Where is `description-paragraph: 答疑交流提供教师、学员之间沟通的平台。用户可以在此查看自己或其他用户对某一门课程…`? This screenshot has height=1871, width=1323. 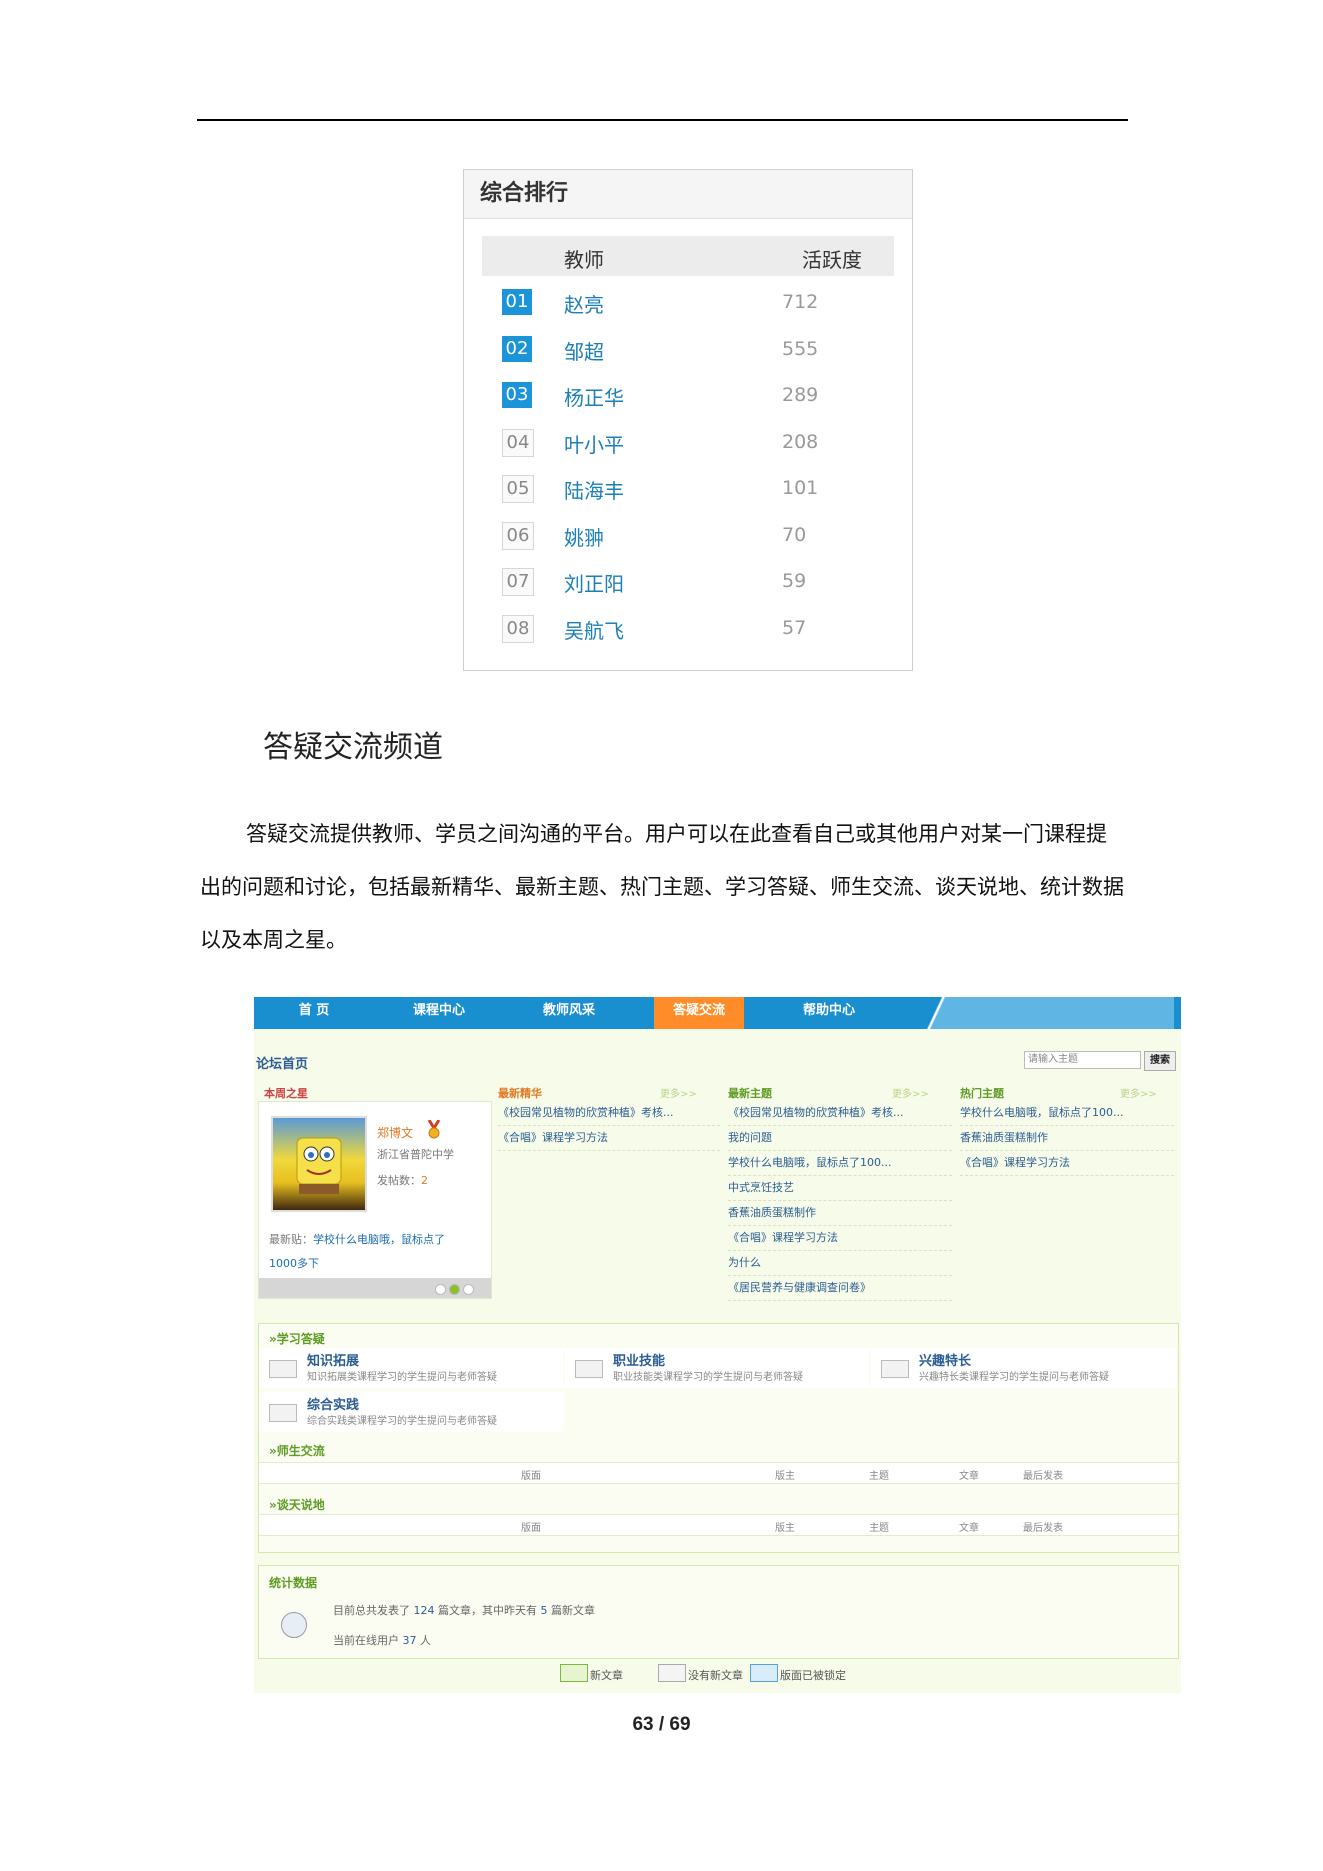 description-paragraph: 答疑交流提供教师、学员之间沟通的平台。用户可以在此查看自己或其他用户对某一门课程… is located at coordinates (662, 887).